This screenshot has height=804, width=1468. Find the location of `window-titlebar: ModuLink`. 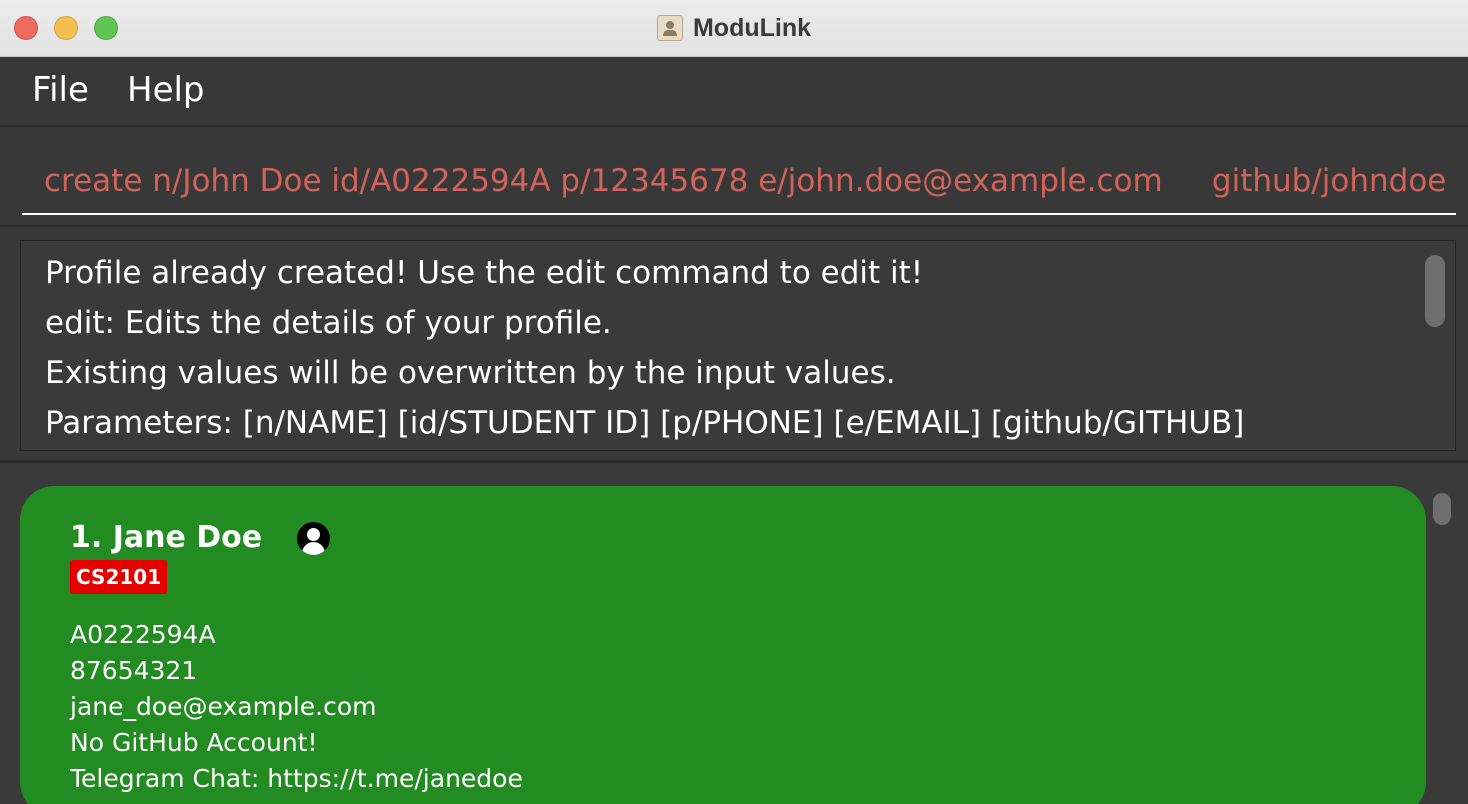

window-titlebar: ModuLink is located at coordinates (734, 28).